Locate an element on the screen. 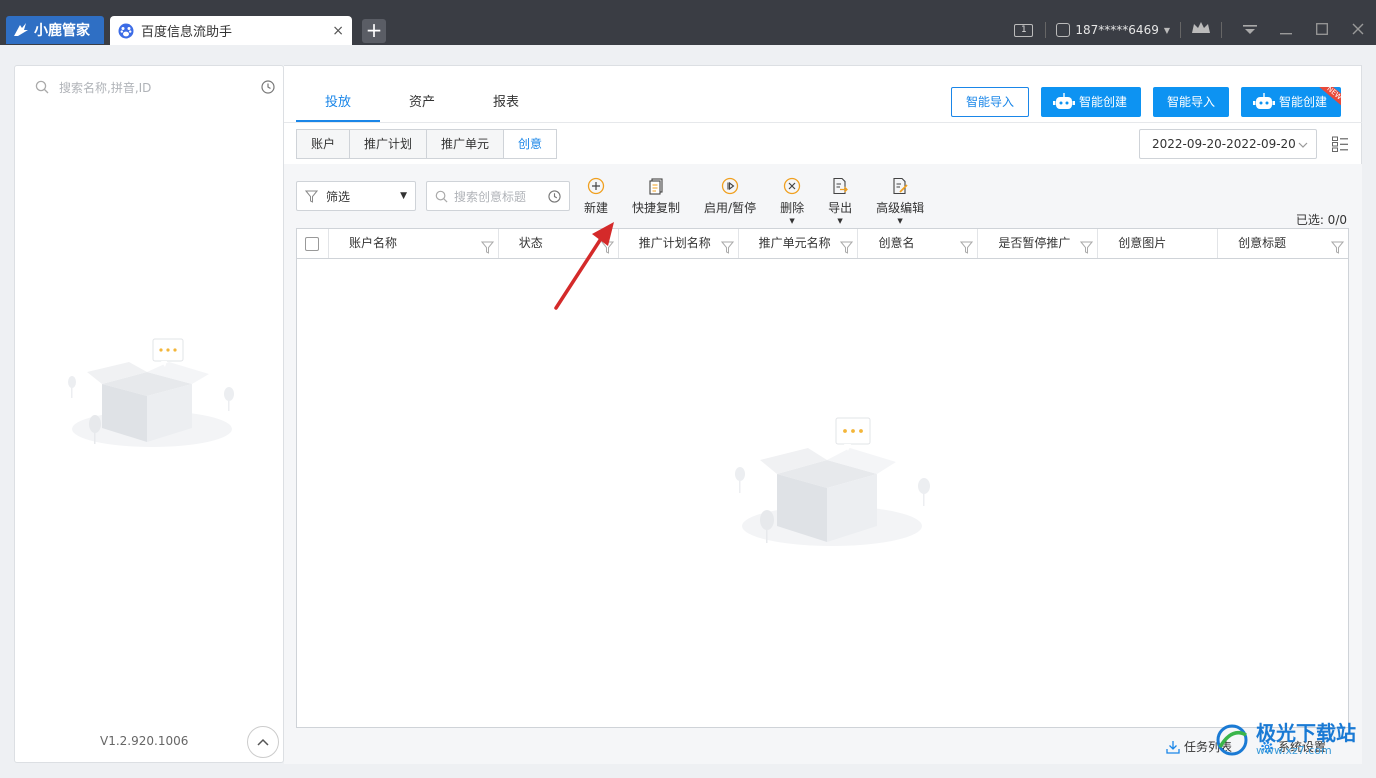 The image size is (1376, 778). subtab-unit: 推广单元 is located at coordinates (465, 144).